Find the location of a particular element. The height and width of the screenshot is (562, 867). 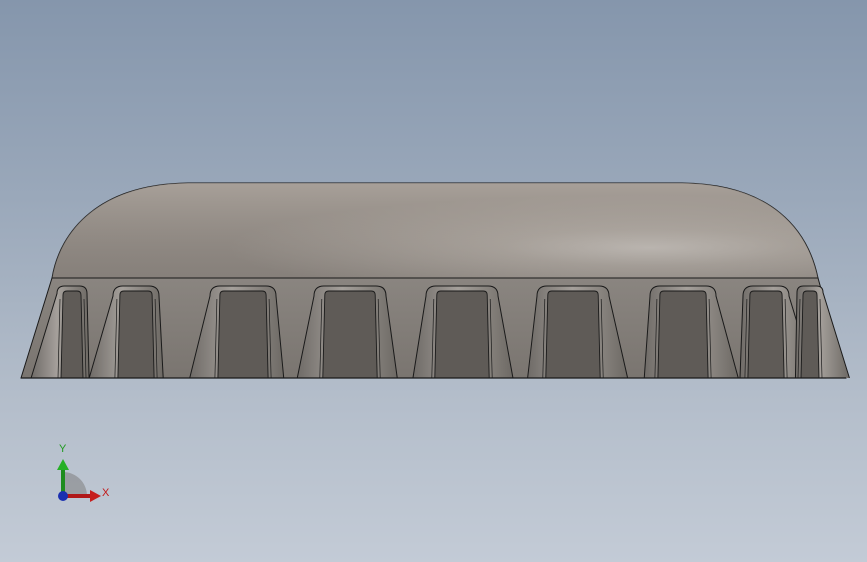

triad-plane-shade is located at coordinates (75, 484).